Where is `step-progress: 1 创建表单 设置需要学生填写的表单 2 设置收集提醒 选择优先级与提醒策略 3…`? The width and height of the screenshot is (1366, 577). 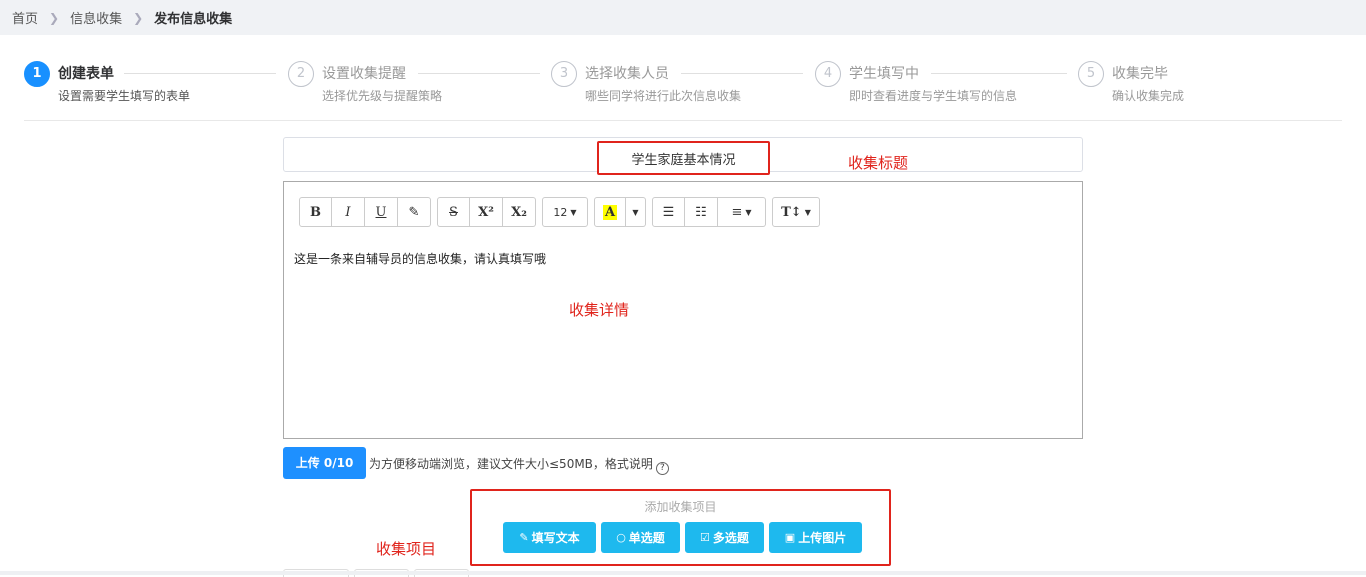 step-progress: 1 创建表单 设置需要学生填写的表单 2 设置收集提醒 选择优先级与提醒策略 3… is located at coordinates (683, 88).